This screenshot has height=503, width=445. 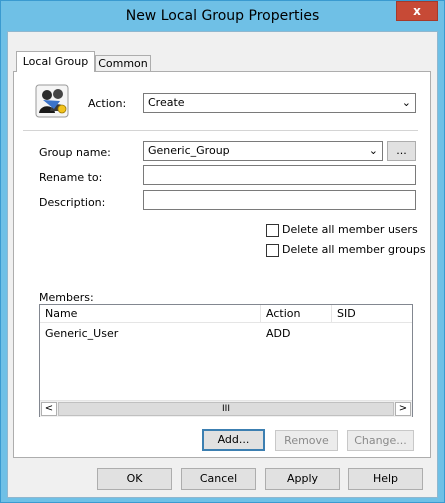 What do you see at coordinates (279, 200) in the screenshot?
I see `description-input` at bounding box center [279, 200].